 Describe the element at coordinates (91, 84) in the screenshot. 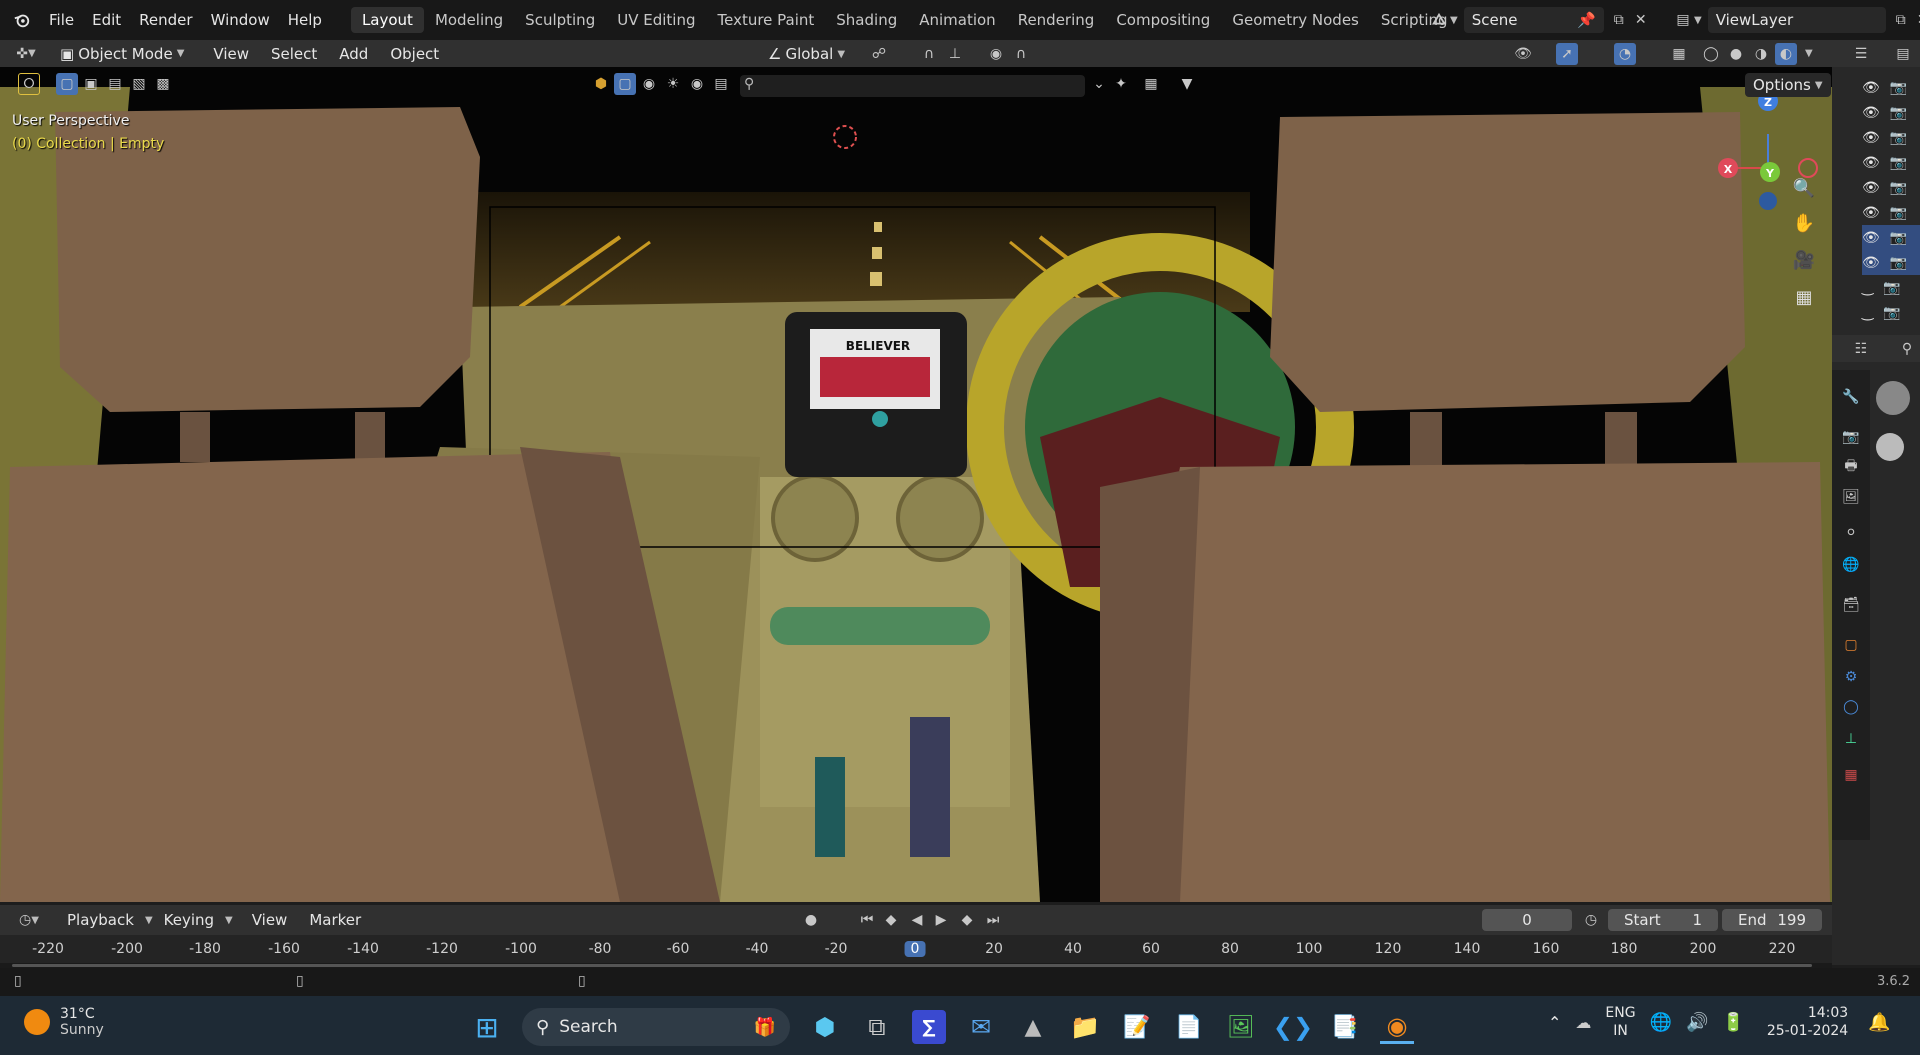

I see `select-extend-icon: ▣` at that location.